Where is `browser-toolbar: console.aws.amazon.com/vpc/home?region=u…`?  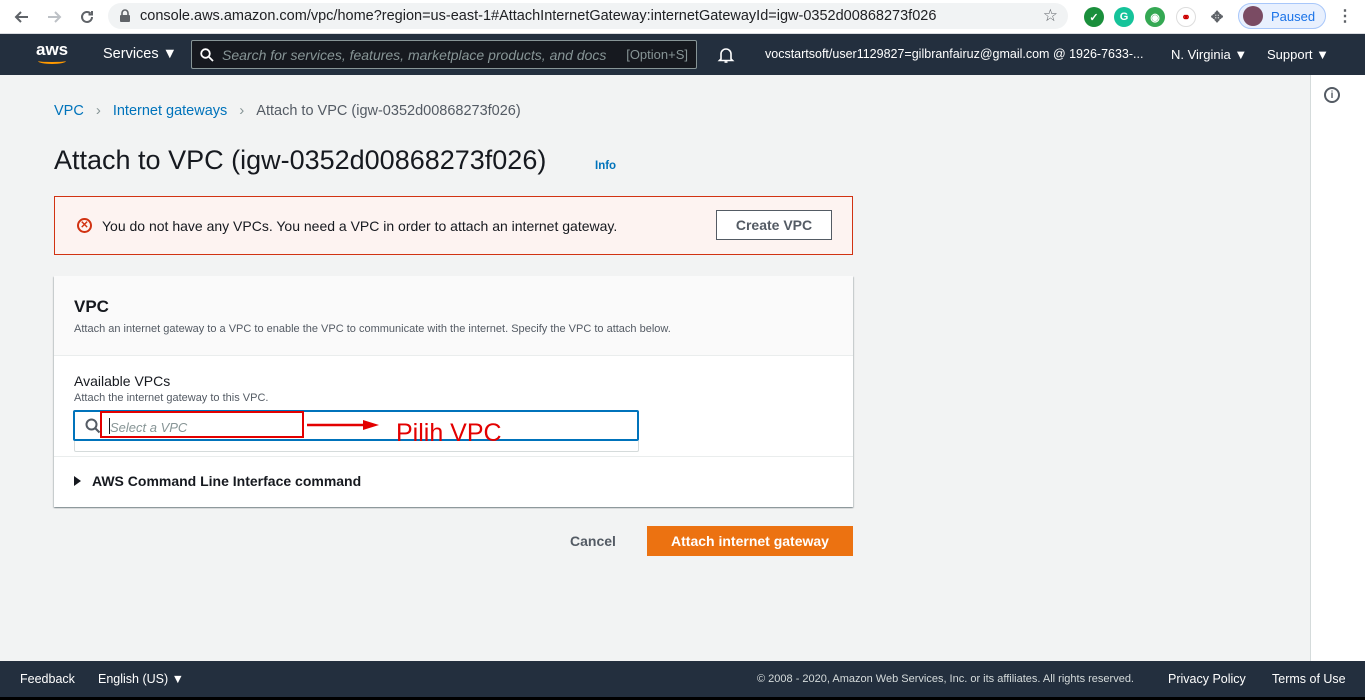 browser-toolbar: console.aws.amazon.com/vpc/home?region=u… is located at coordinates (682, 17).